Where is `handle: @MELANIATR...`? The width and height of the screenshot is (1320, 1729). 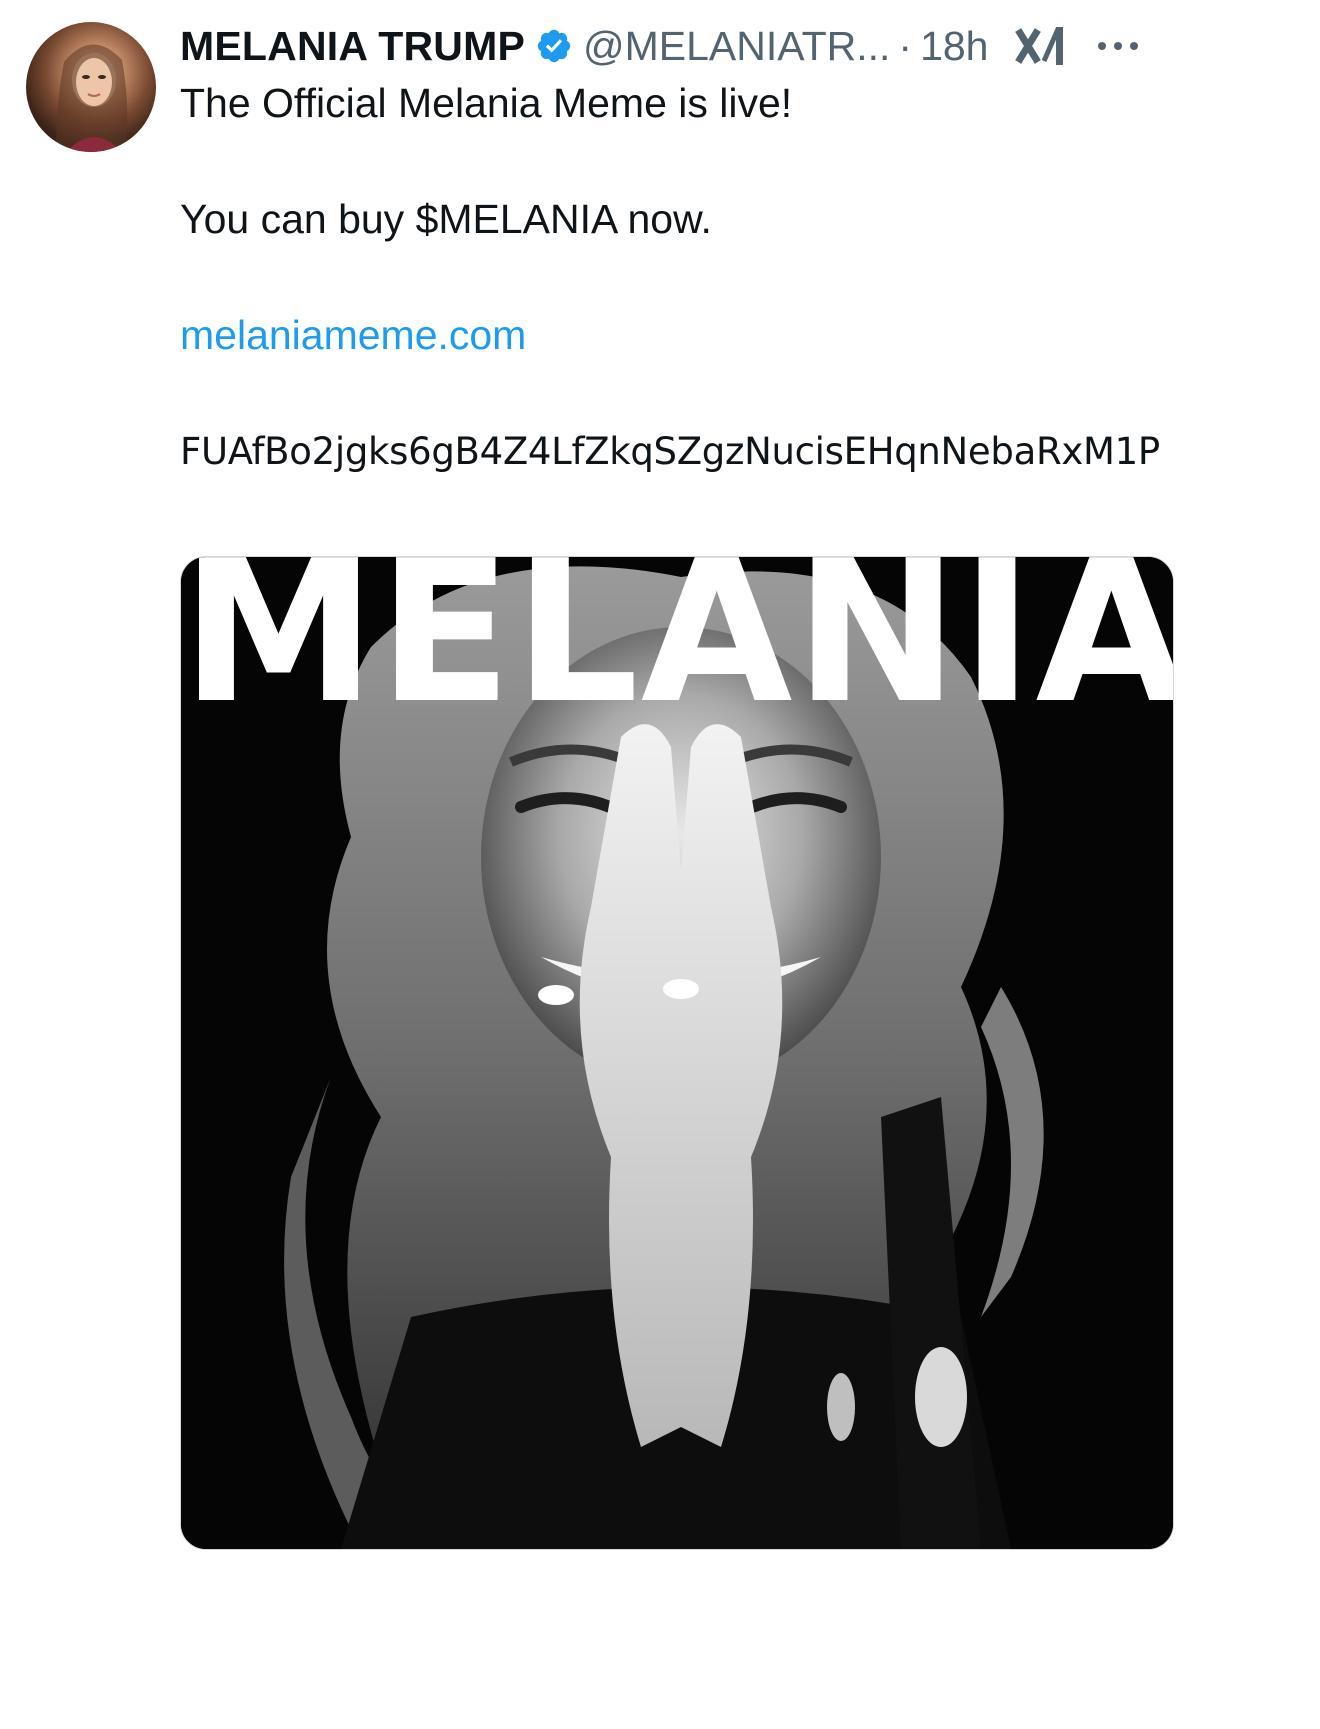 handle: @MELANIATR... is located at coordinates (736, 46).